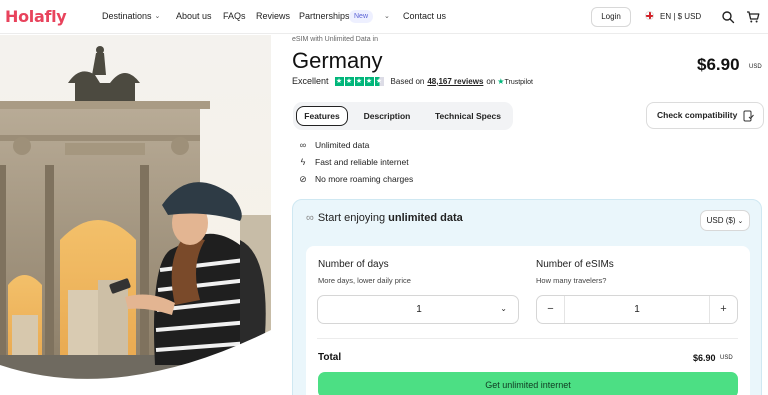 This screenshot has width=768, height=395. Describe the element at coordinates (753, 17) in the screenshot. I see `cart-icon` at that location.